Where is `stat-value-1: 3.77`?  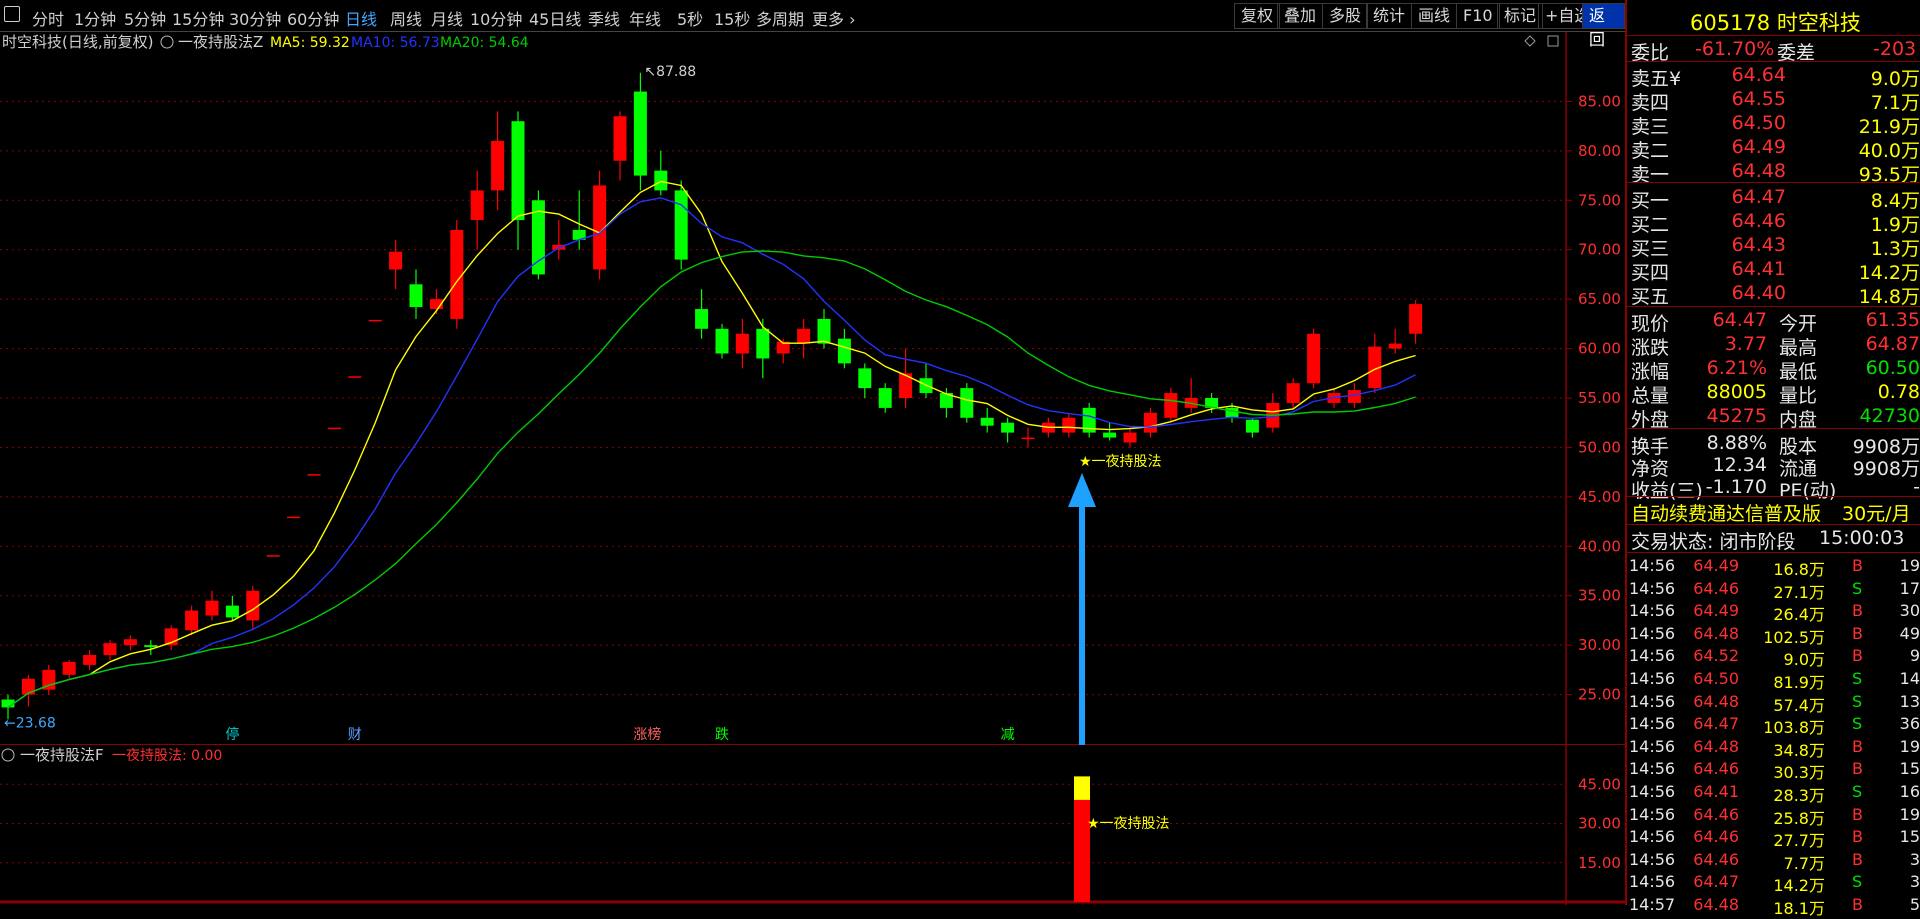 stat-value-1: 3.77 is located at coordinates (1745, 344).